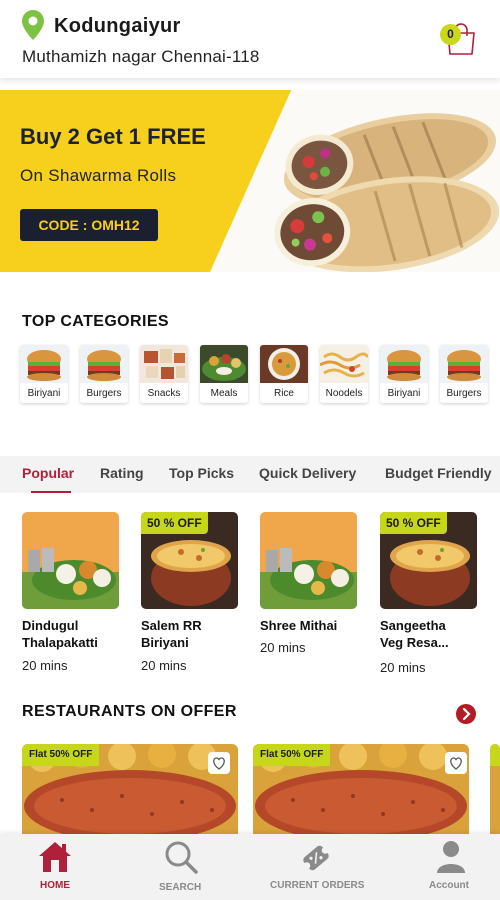  I want to click on nav-home: HOME, so click(55, 867).